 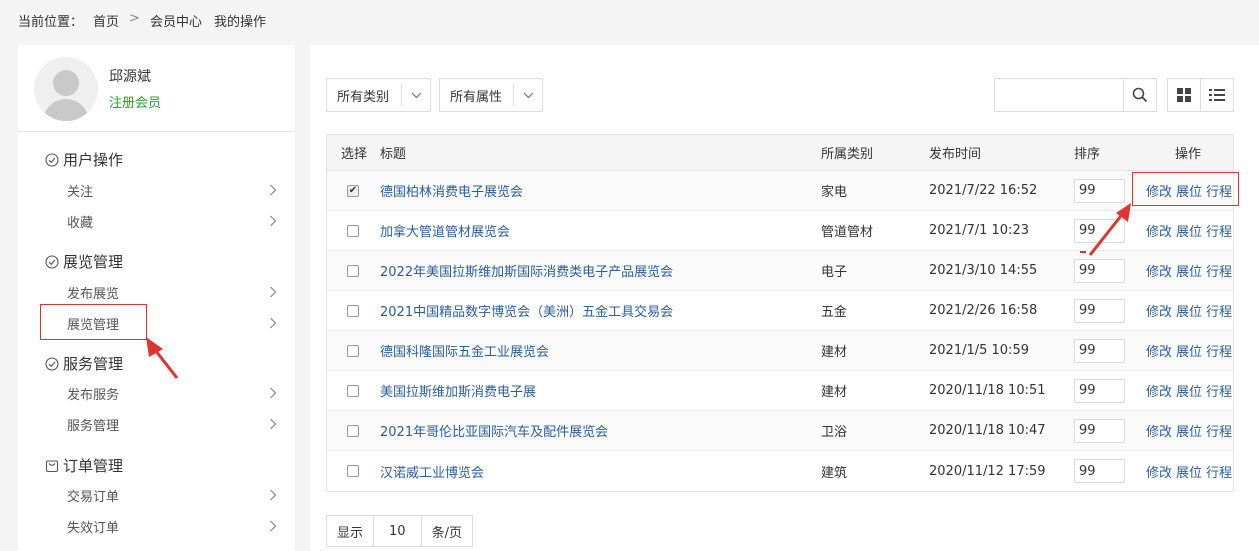 I want to click on sidebar-item-publish-service: 发布服务, so click(x=172, y=393).